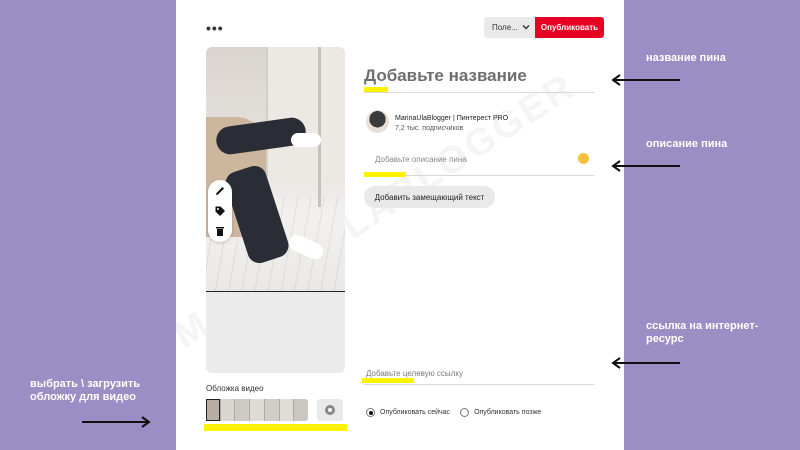  What do you see at coordinates (215, 28) in the screenshot?
I see `more-options-icon: •••` at bounding box center [215, 28].